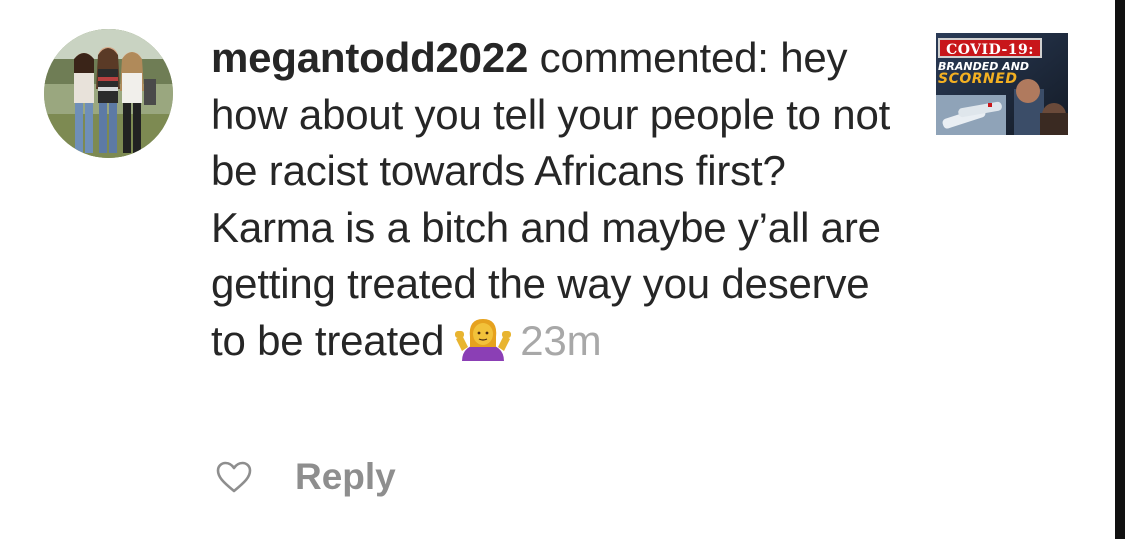  I want to click on thumbnail-subtitle-line2: SCORNED, so click(978, 79).